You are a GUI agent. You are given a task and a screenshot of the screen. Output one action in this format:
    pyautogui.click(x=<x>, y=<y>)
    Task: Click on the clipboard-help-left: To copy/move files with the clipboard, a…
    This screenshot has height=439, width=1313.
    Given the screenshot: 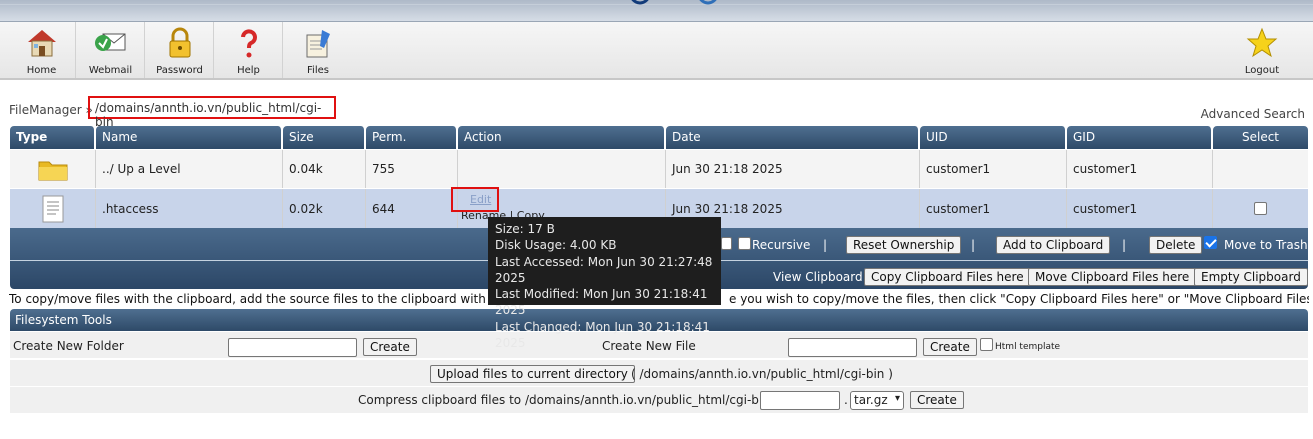 What is the action you would take?
    pyautogui.click(x=260, y=299)
    